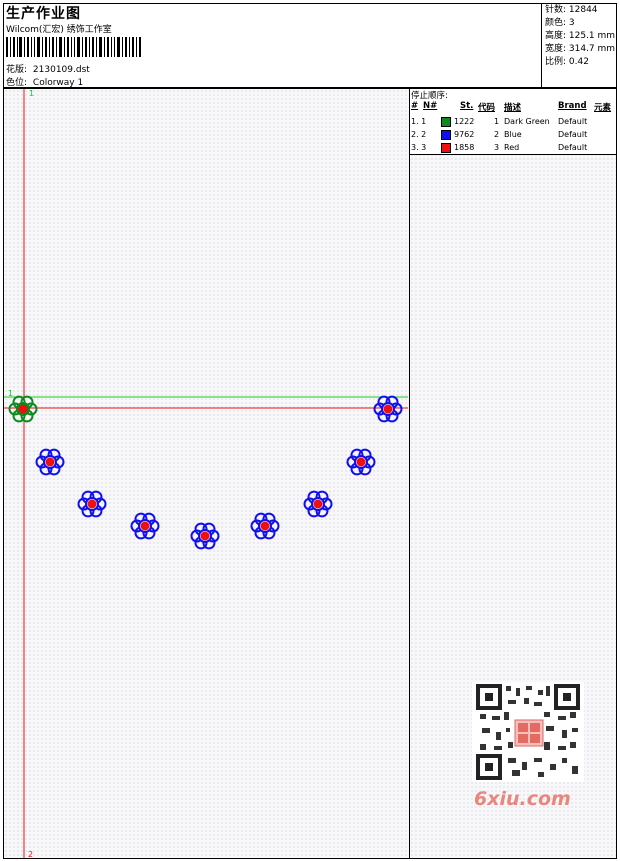  What do you see at coordinates (522, 799) in the screenshot?
I see `watermark-logo: 6xiu.com` at bounding box center [522, 799].